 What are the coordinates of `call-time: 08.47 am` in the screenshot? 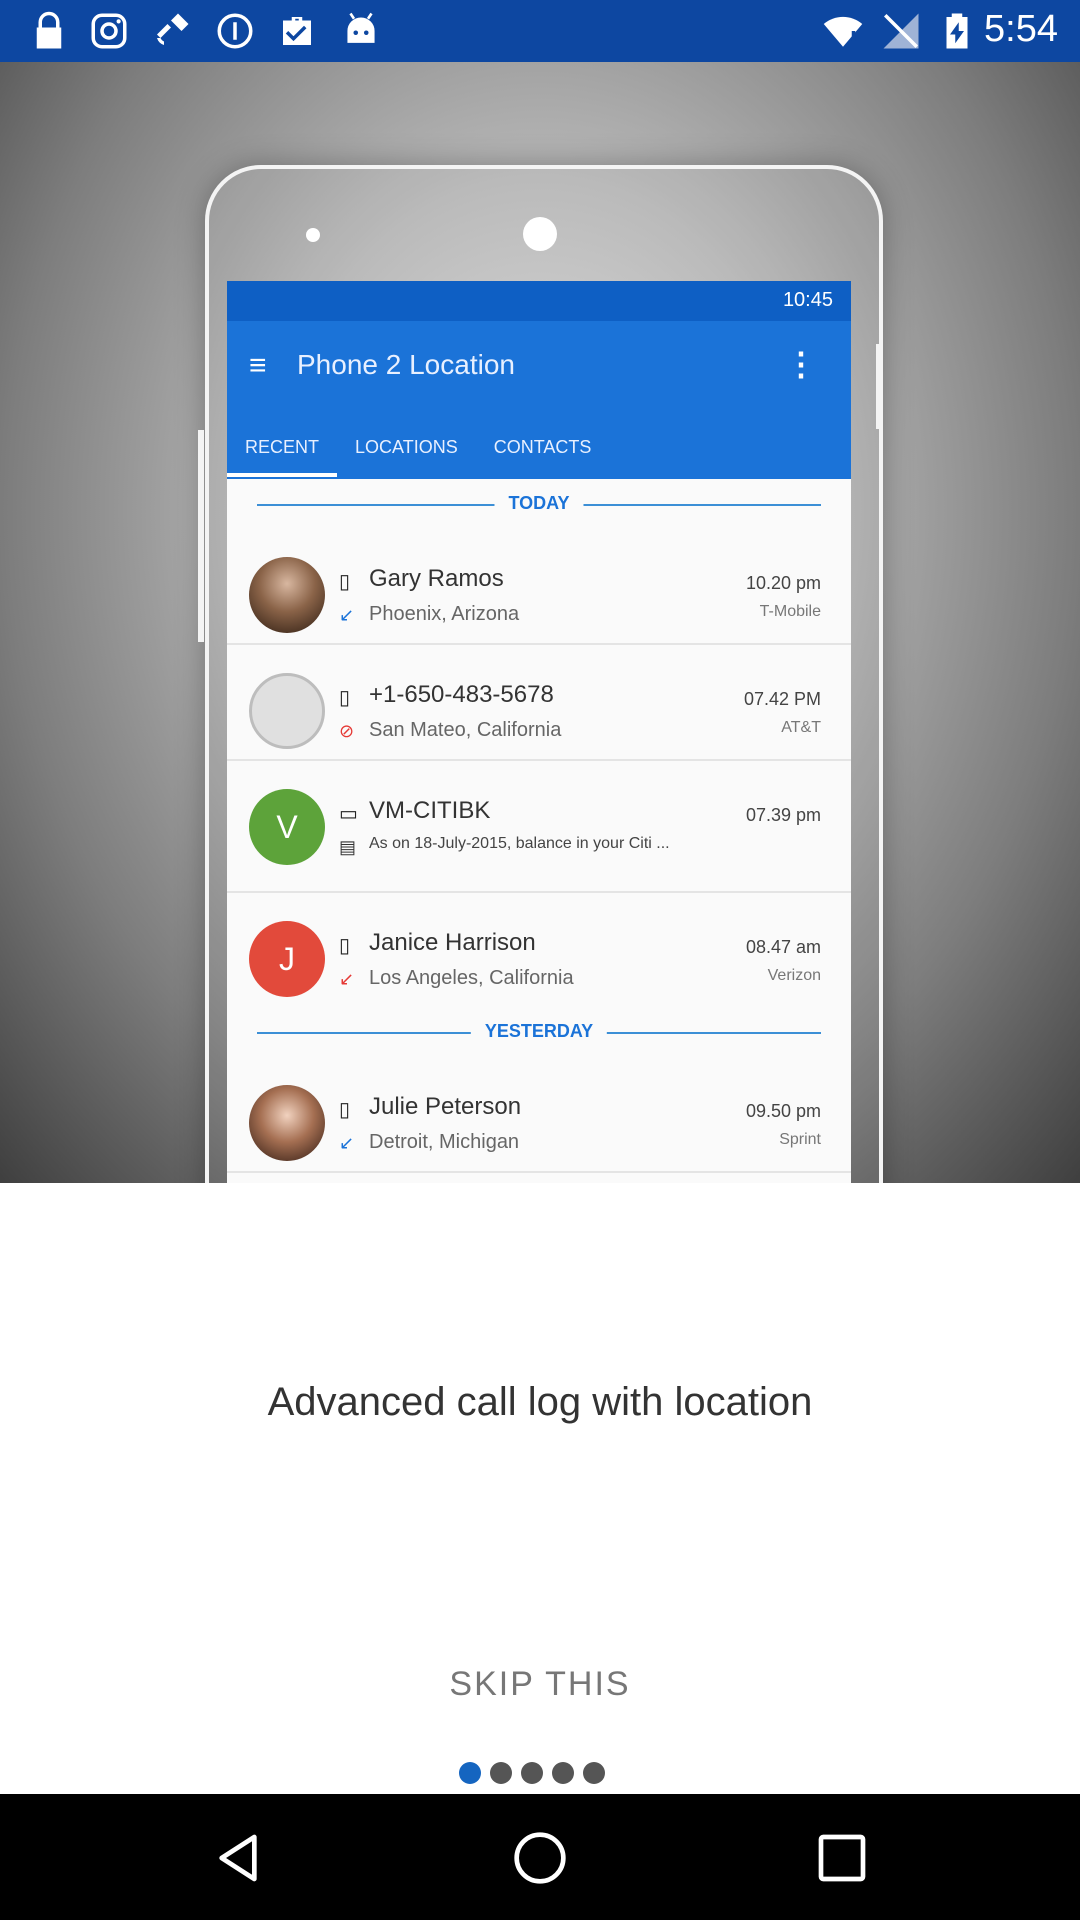 It's located at (783, 947).